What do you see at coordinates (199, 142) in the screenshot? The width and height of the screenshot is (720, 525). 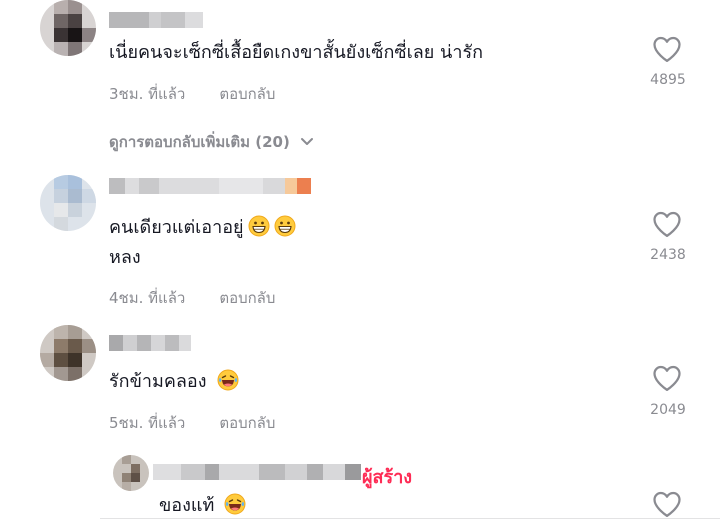 I see `view-more-label: ดูการตอบกลับเพิ่มเติม (20)` at bounding box center [199, 142].